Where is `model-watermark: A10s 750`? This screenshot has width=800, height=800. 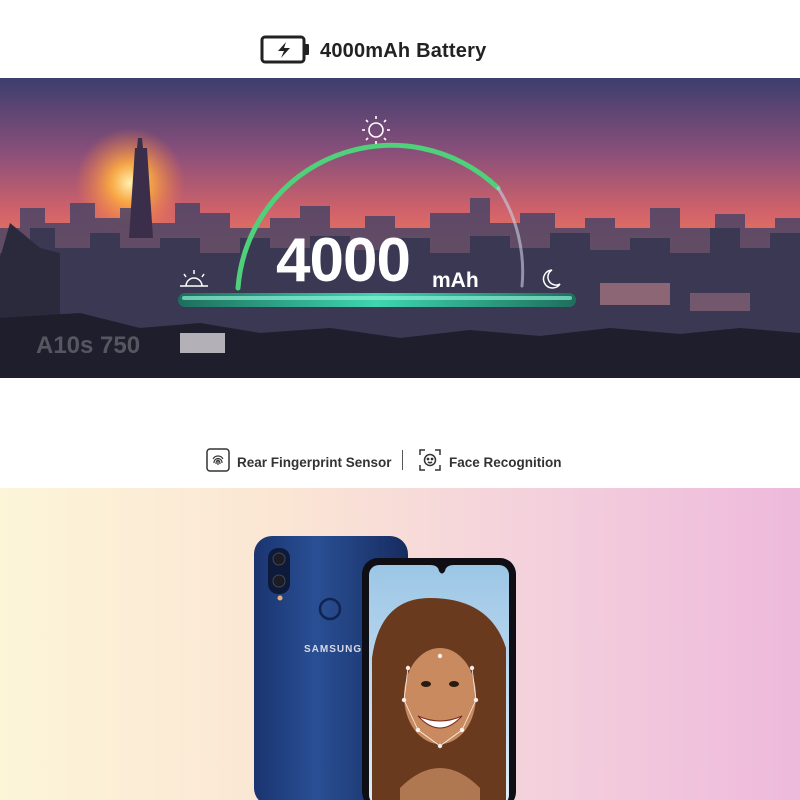
model-watermark: A10s 750 is located at coordinates (88, 345).